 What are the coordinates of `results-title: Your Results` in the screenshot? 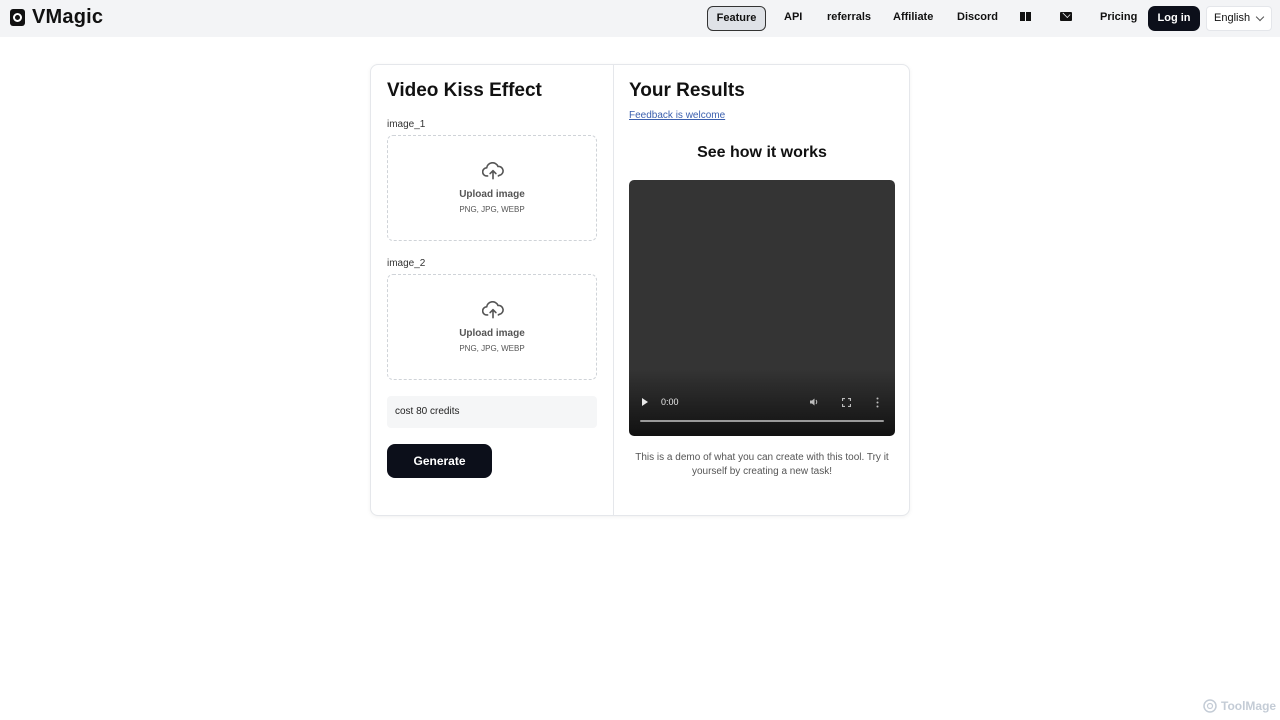 It's located at (687, 90).